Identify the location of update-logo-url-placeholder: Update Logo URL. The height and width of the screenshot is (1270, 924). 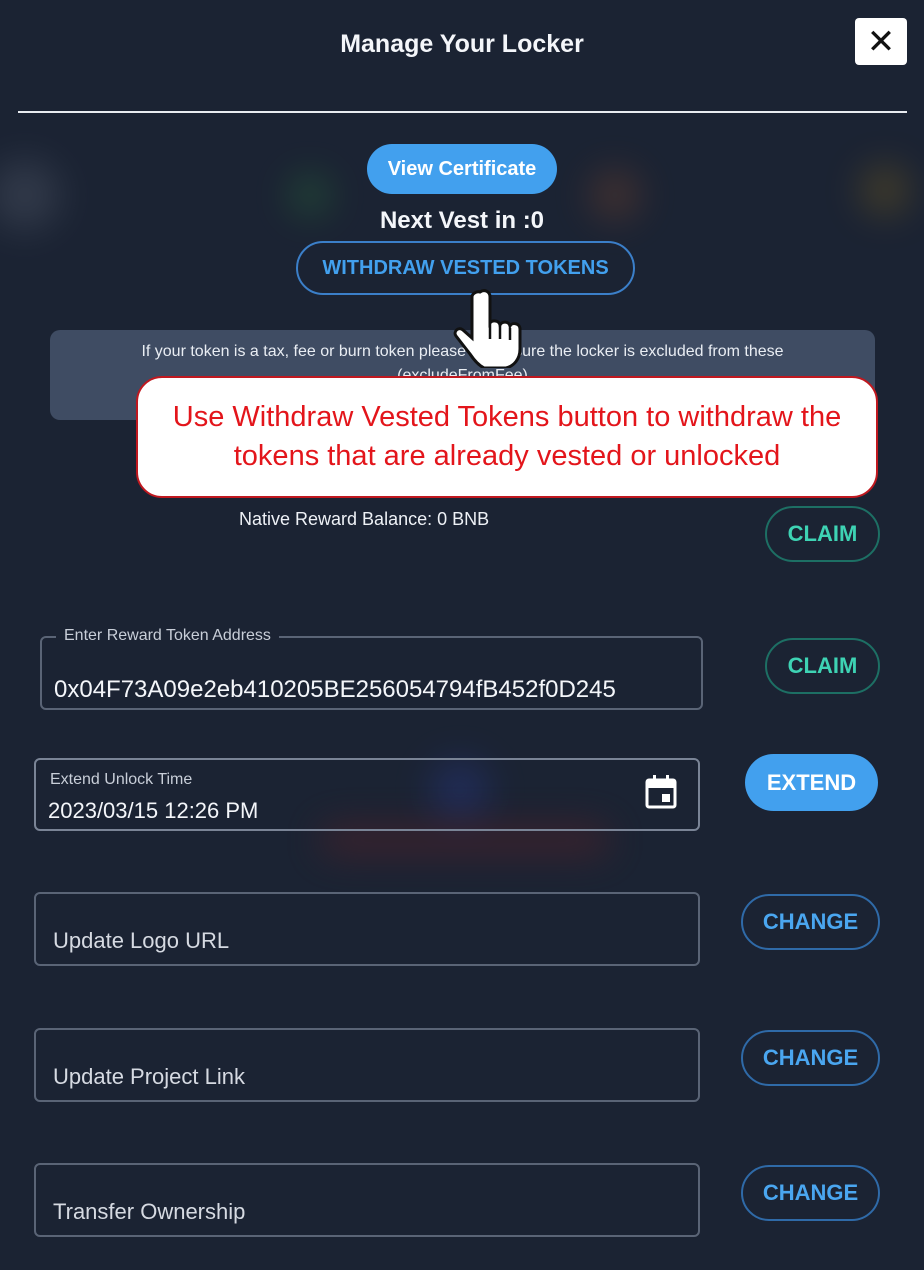
(141, 940).